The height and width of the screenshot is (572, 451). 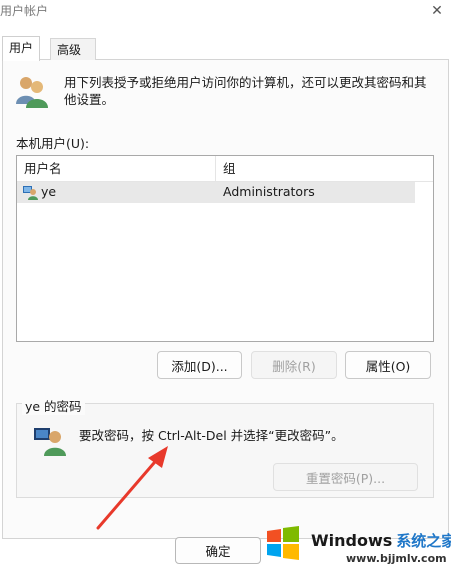 What do you see at coordinates (396, 558) in the screenshot?
I see `watermark-url: www.bjjmlv.com` at bounding box center [396, 558].